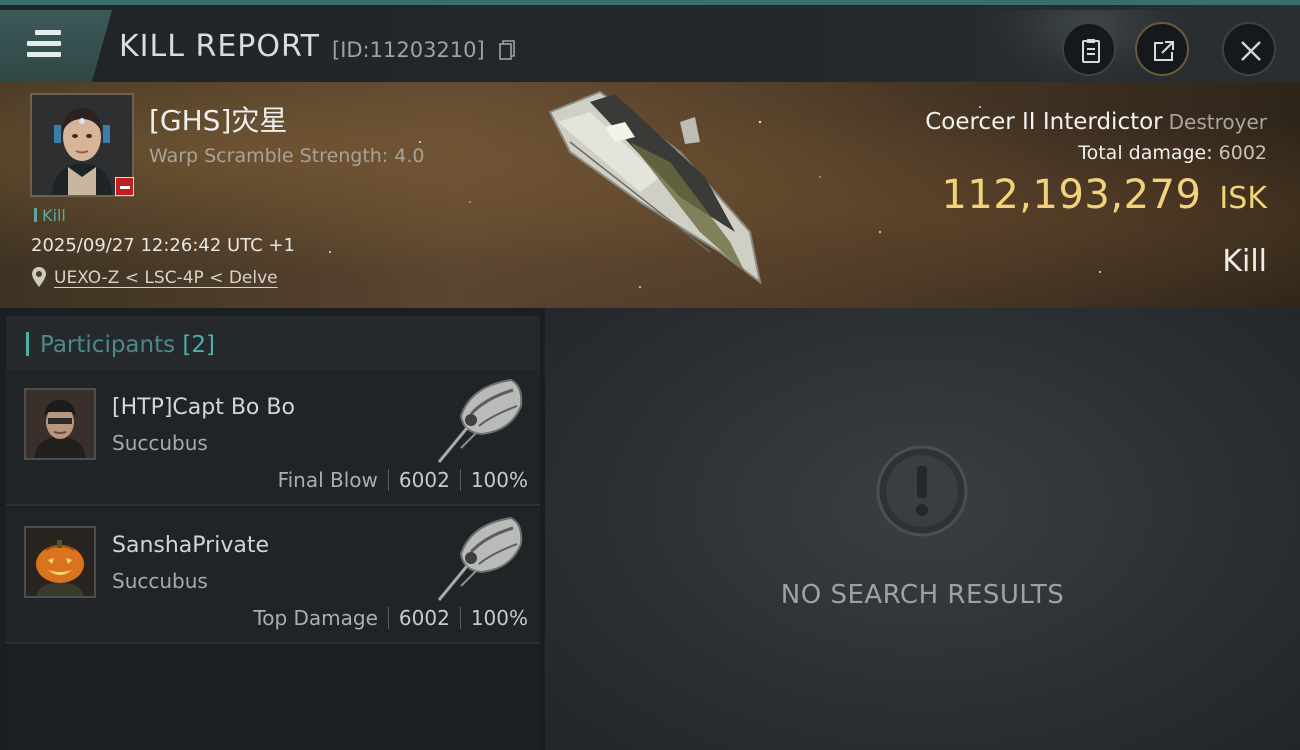  What do you see at coordinates (124, 186) in the screenshot?
I see `hostile-flag-icon` at bounding box center [124, 186].